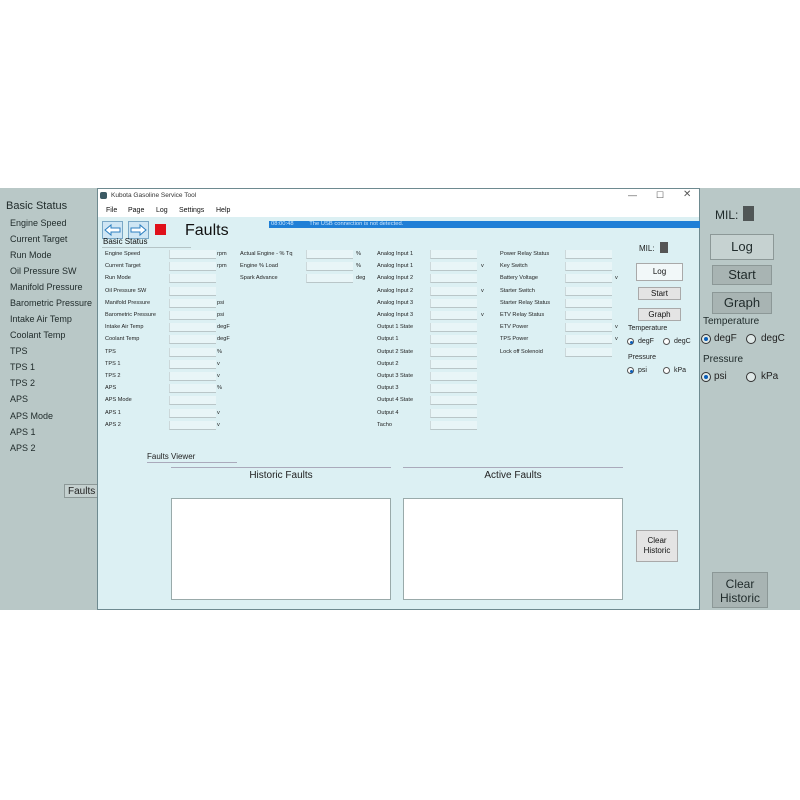  Describe the element at coordinates (222, 266) in the screenshot. I see `param-unit: rpm` at that location.